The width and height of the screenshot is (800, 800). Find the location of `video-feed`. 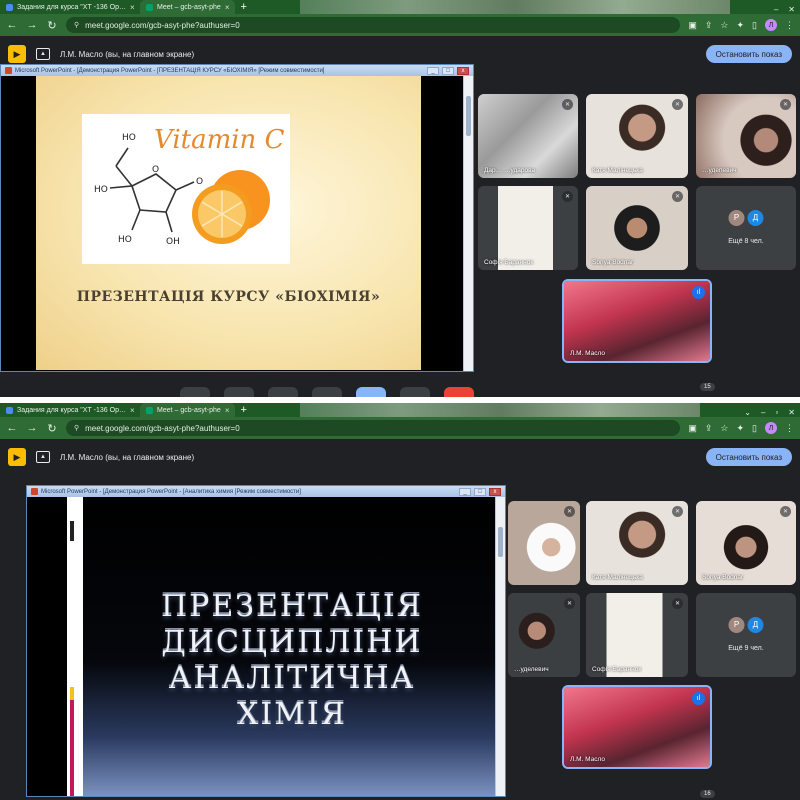

video-feed is located at coordinates (637, 321).